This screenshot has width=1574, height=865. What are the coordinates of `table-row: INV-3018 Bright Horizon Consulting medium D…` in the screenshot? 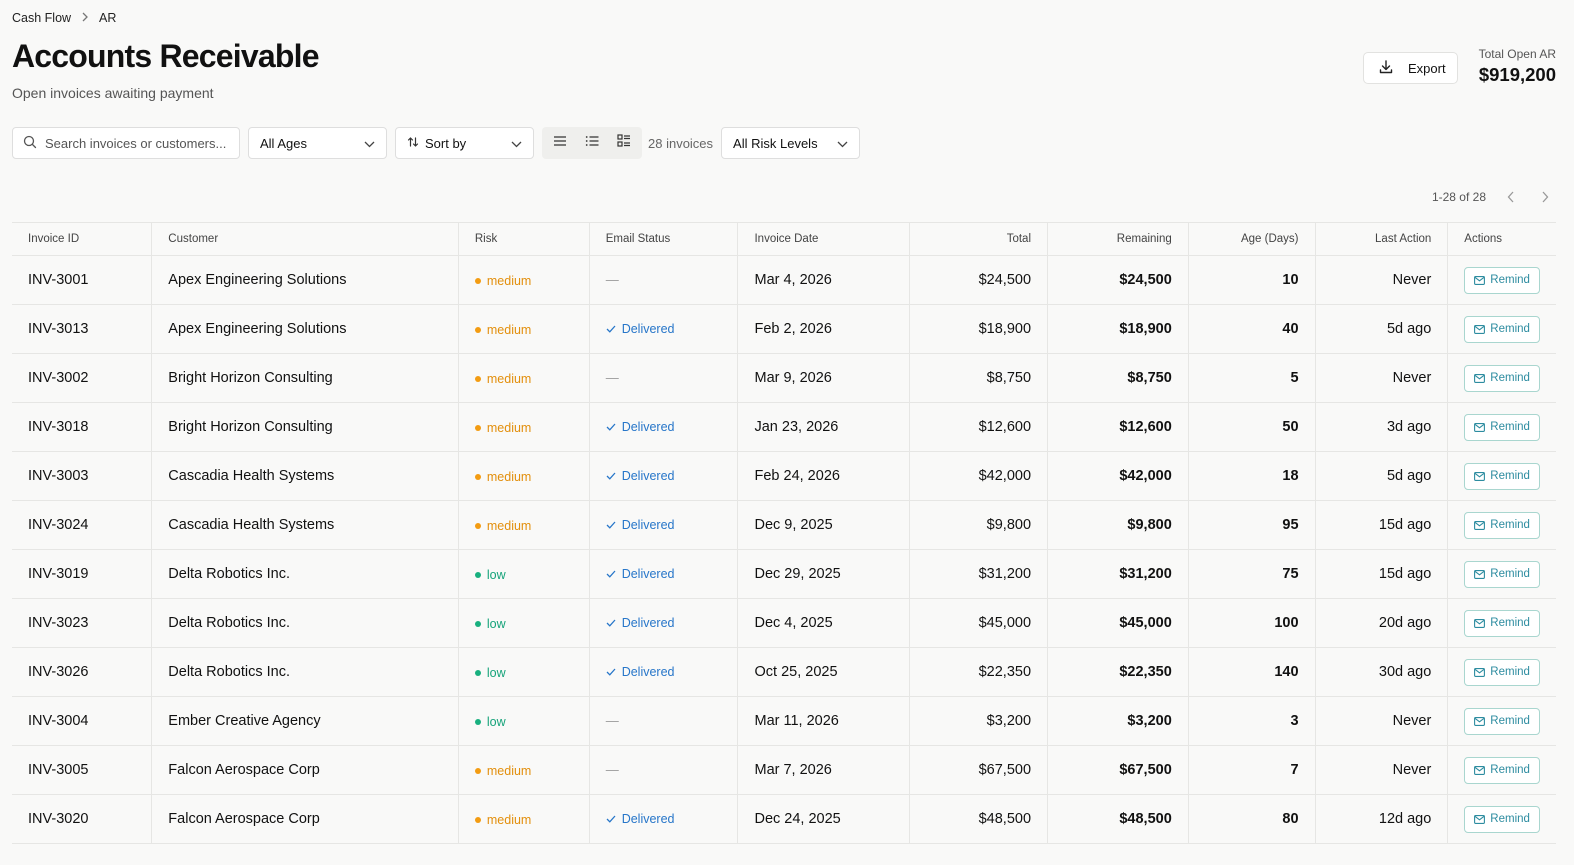 It's located at (784, 427).